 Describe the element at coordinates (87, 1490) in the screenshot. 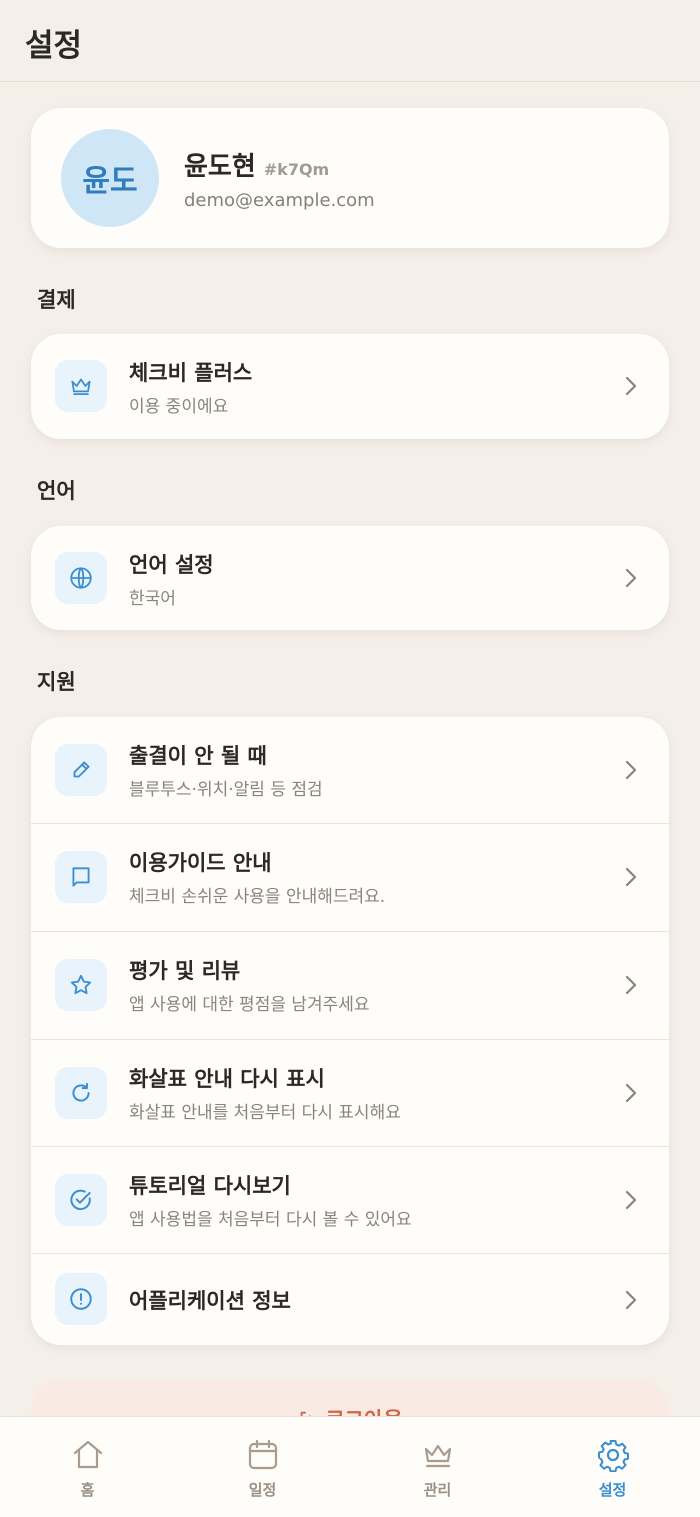

I see `tab-label: 홈` at that location.